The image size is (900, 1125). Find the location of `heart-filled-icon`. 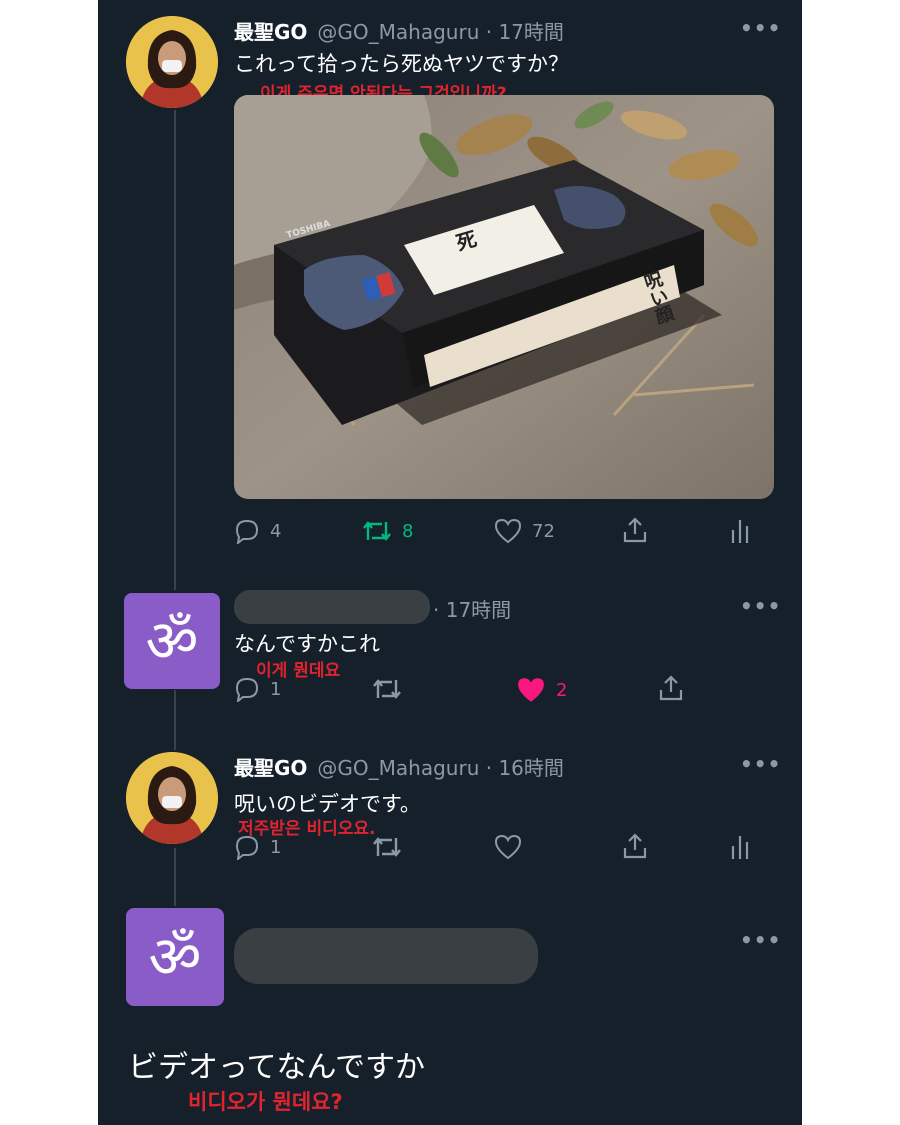

heart-filled-icon is located at coordinates (531, 690).